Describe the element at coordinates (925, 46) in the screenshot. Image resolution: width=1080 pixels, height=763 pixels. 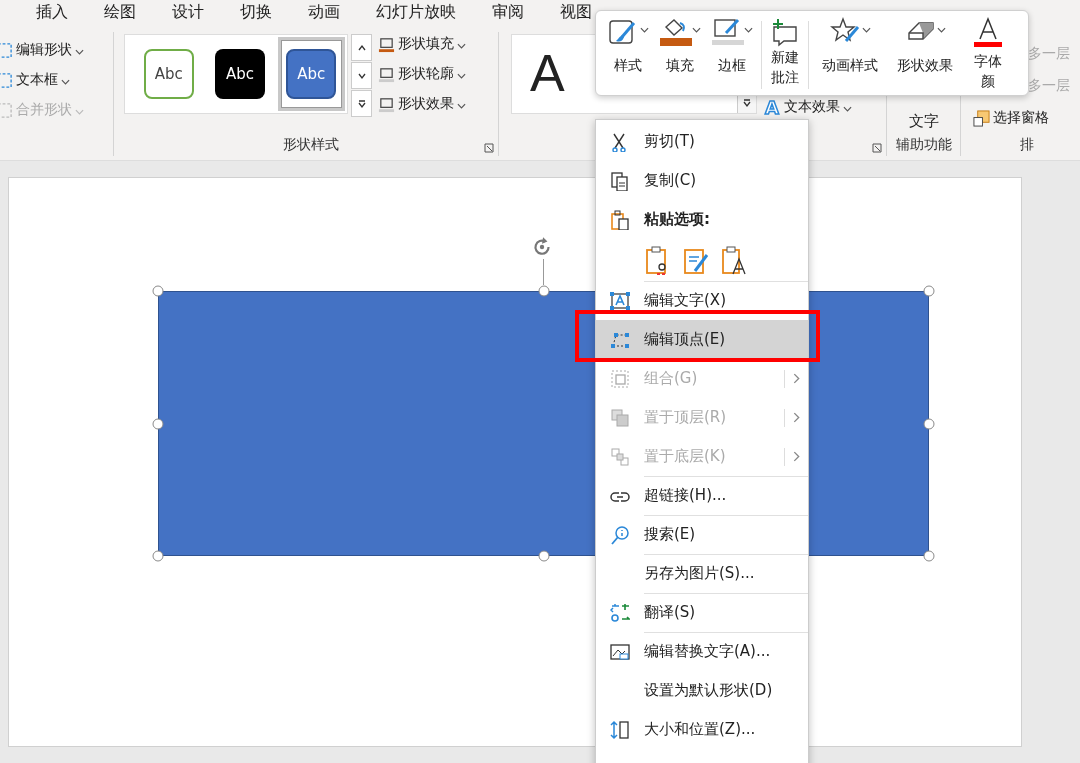
I see `toolbar-button: 形状效果` at that location.